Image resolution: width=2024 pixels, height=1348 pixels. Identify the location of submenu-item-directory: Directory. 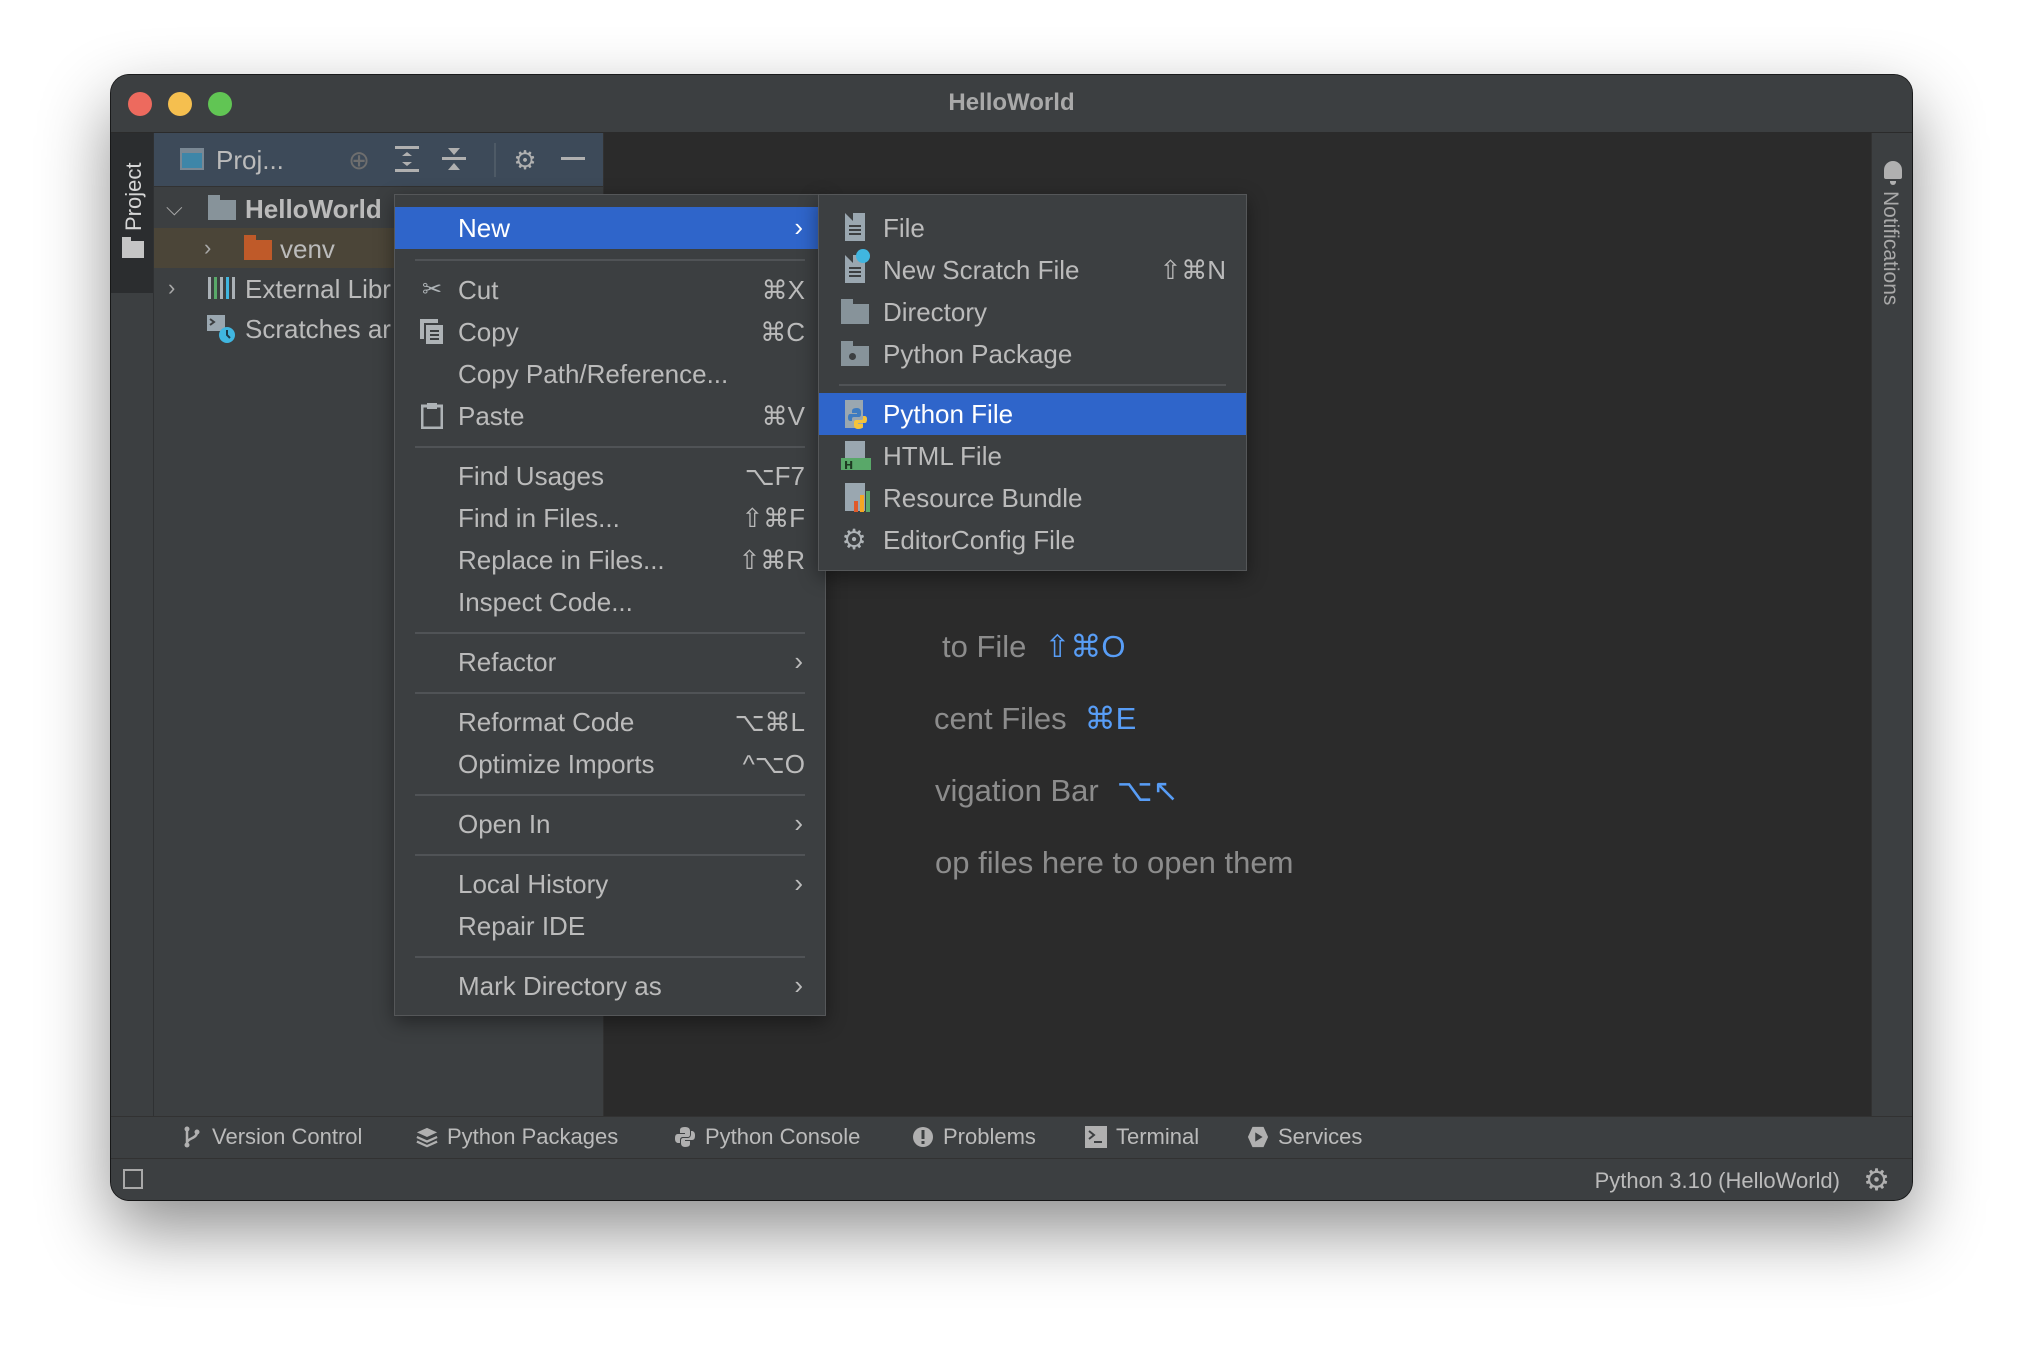
(1032, 312).